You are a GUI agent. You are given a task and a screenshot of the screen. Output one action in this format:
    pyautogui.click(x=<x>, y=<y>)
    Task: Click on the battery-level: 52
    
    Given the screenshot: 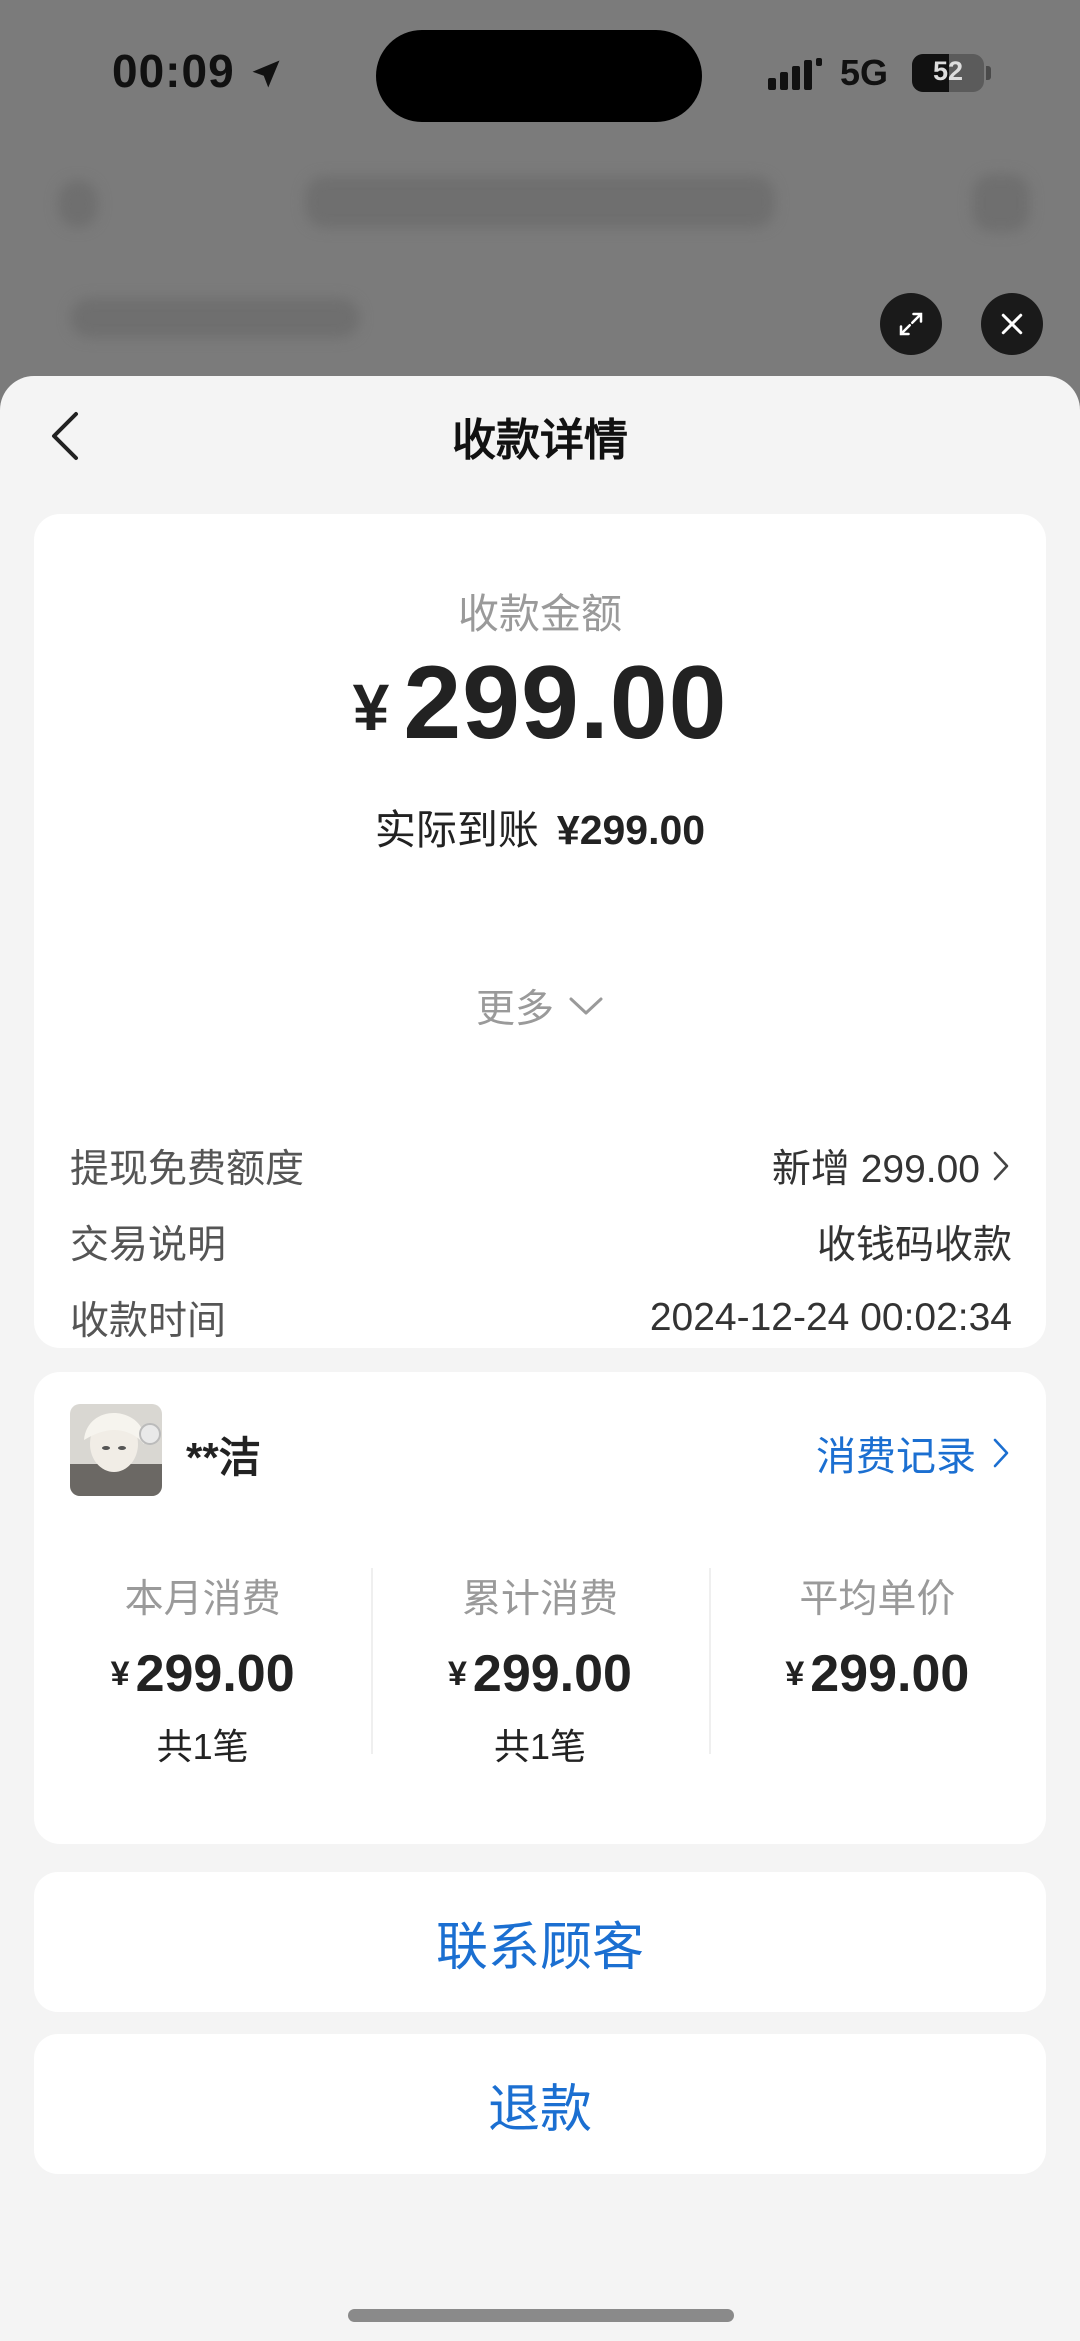 What is the action you would take?
    pyautogui.click(x=948, y=71)
    